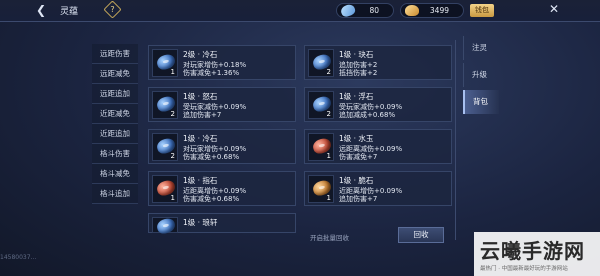  Describe the element at coordinates (455, 140) in the screenshot. I see `divider` at that location.